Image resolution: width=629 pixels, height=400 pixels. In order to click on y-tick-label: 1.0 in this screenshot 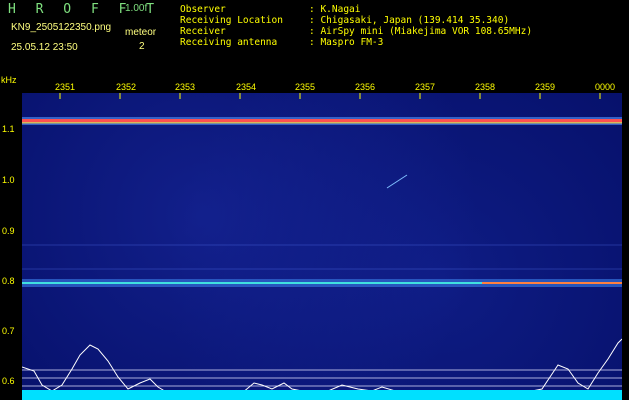, I will do `click(8, 180)`.